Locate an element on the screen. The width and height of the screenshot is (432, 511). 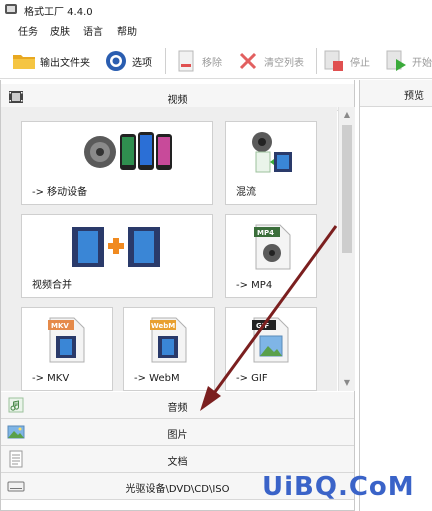
scroll-up-arrow-icon: ▲ is located at coordinates (347, 115).